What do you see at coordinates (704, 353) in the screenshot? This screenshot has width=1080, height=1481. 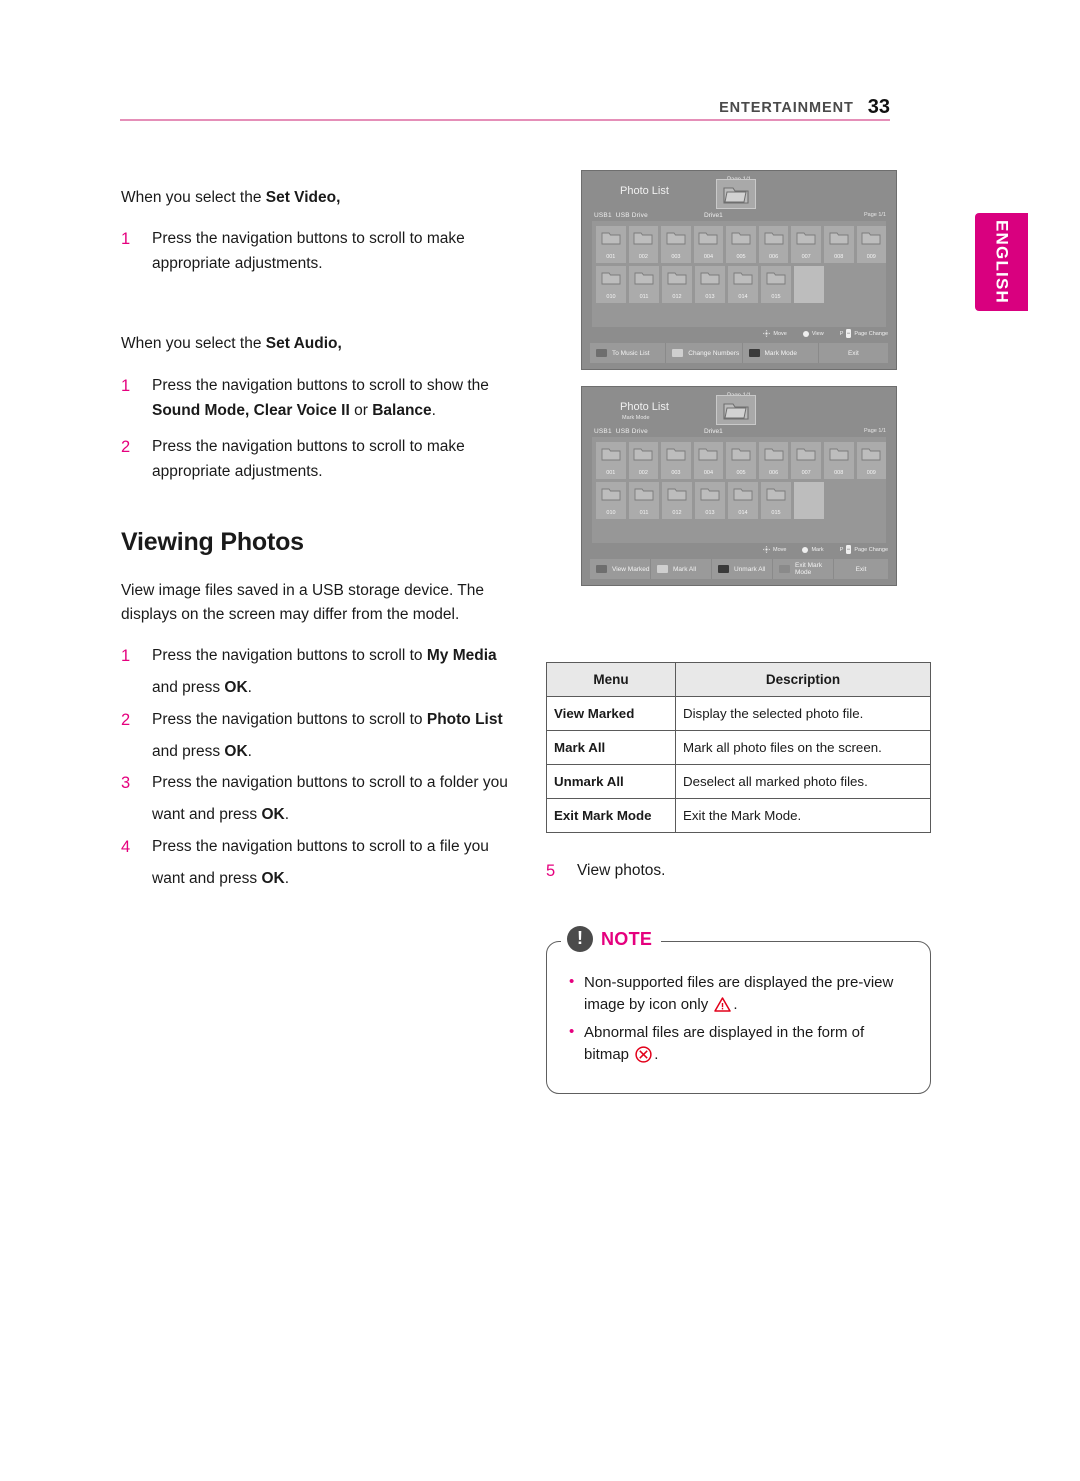 I see `change-numbers-button: Change Numbers` at bounding box center [704, 353].